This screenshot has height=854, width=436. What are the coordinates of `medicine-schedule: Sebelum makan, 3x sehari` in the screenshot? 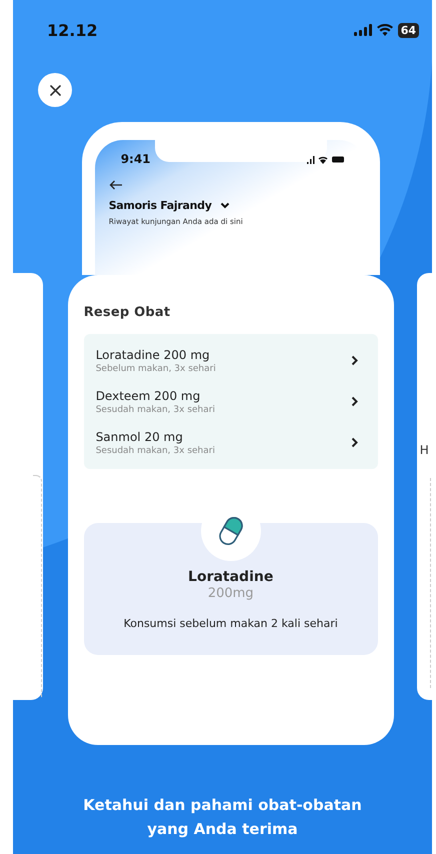 It's located at (156, 369).